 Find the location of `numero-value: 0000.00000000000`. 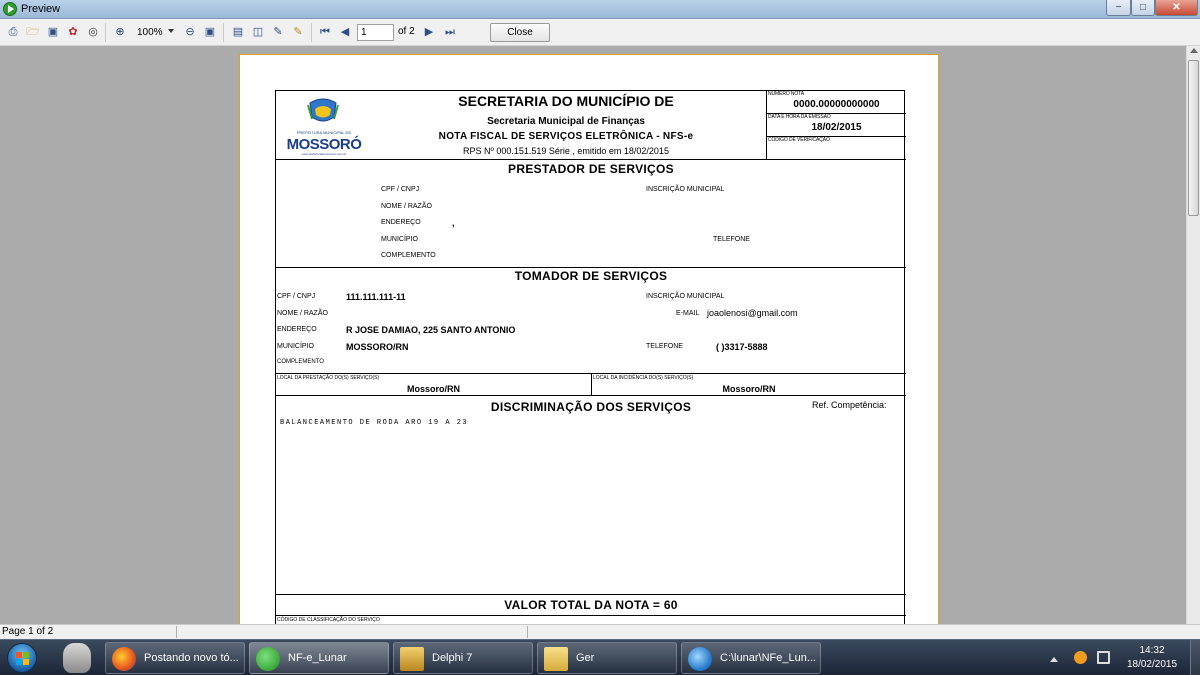

numero-value: 0000.00000000000 is located at coordinates (836, 104).